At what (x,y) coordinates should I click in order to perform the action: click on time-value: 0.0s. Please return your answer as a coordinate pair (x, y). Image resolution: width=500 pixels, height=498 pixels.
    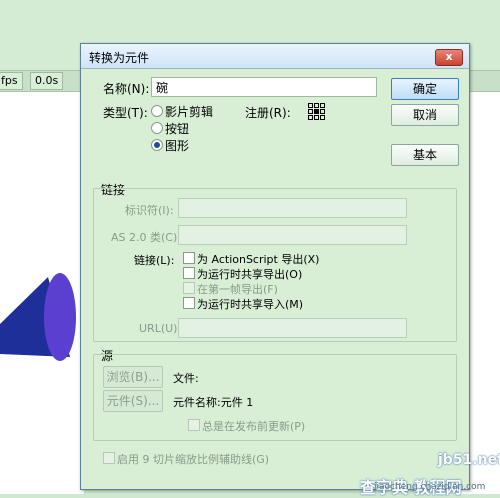
    Looking at the image, I should click on (47, 81).